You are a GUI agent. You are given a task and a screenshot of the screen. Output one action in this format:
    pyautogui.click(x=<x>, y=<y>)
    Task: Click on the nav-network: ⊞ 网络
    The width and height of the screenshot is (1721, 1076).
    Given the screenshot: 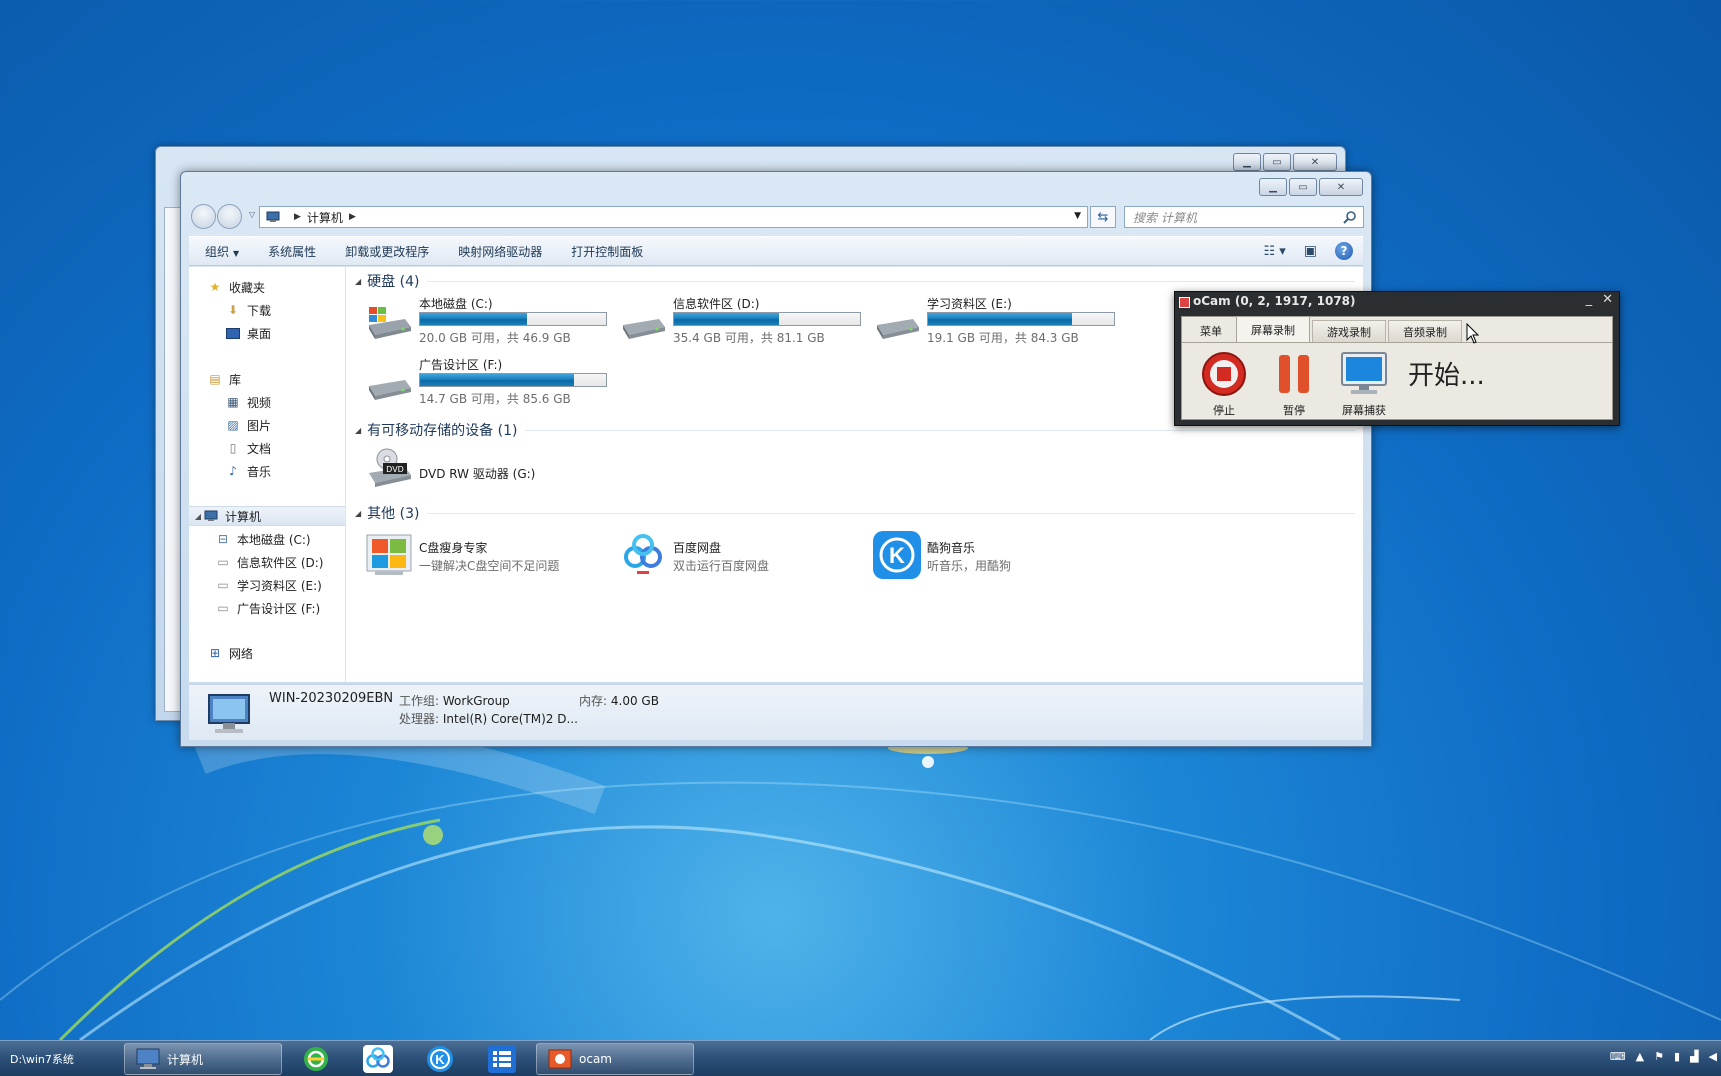 What is the action you would take?
    pyautogui.click(x=267, y=653)
    